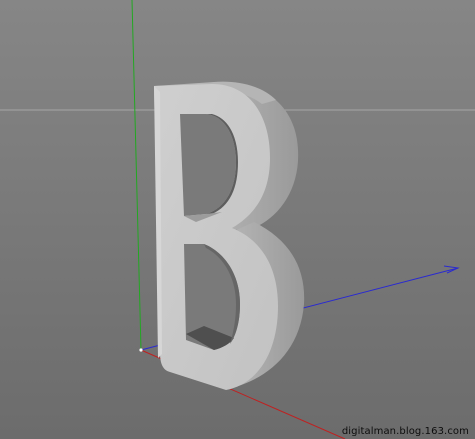  Describe the element at coordinates (405, 431) in the screenshot. I see `watermark-text: digitalman.blog.163.com` at that location.